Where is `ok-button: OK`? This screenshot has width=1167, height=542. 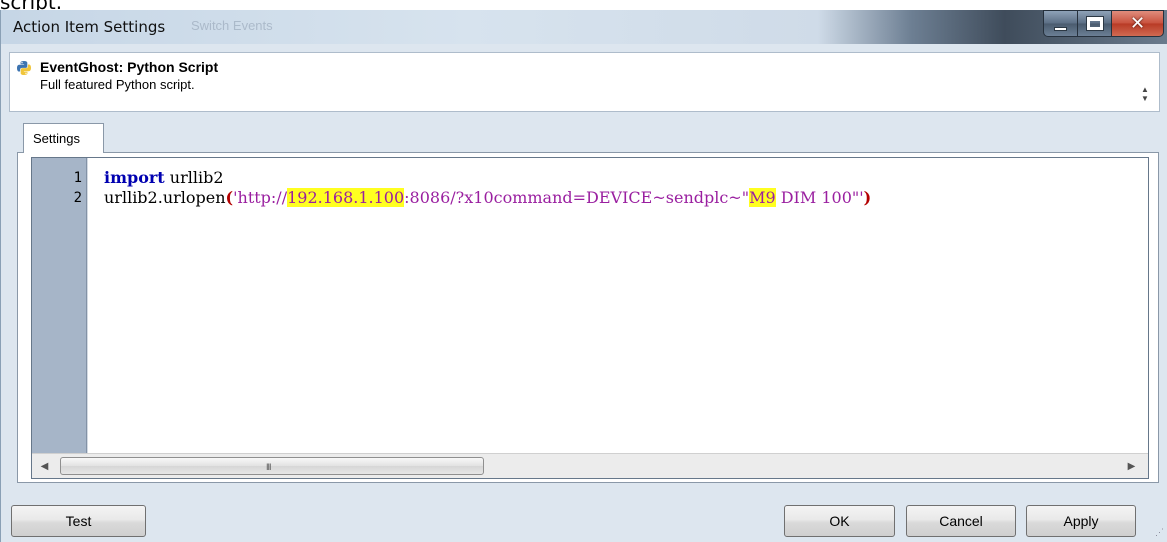
ok-button: OK is located at coordinates (839, 521).